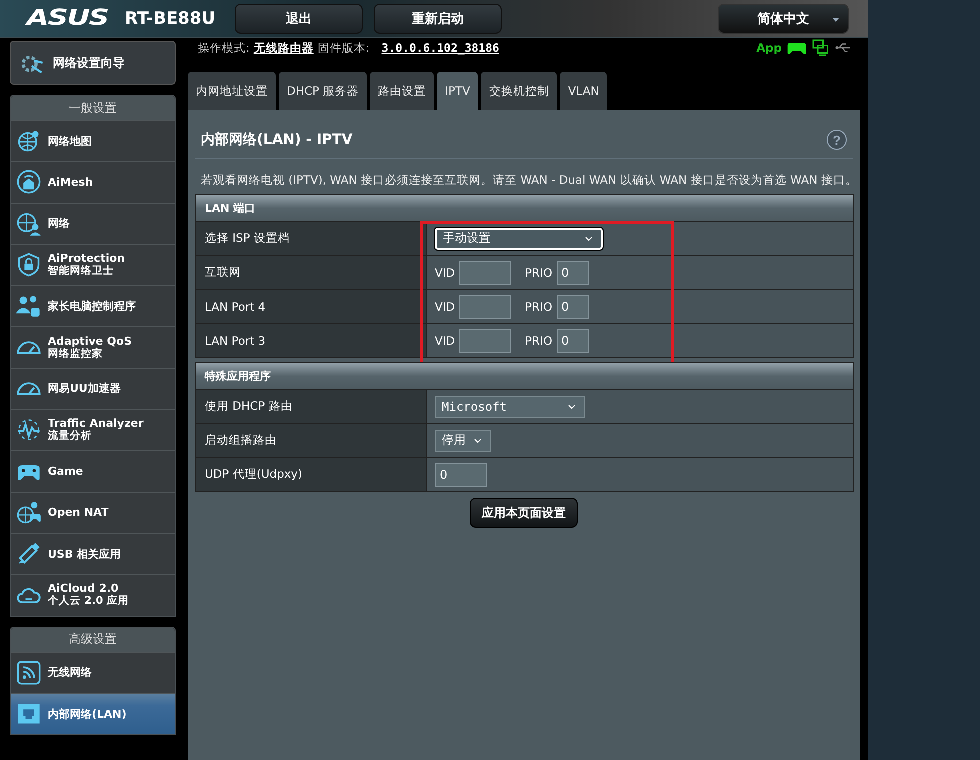  I want to click on menu-group-title: 高级设置, so click(93, 640).